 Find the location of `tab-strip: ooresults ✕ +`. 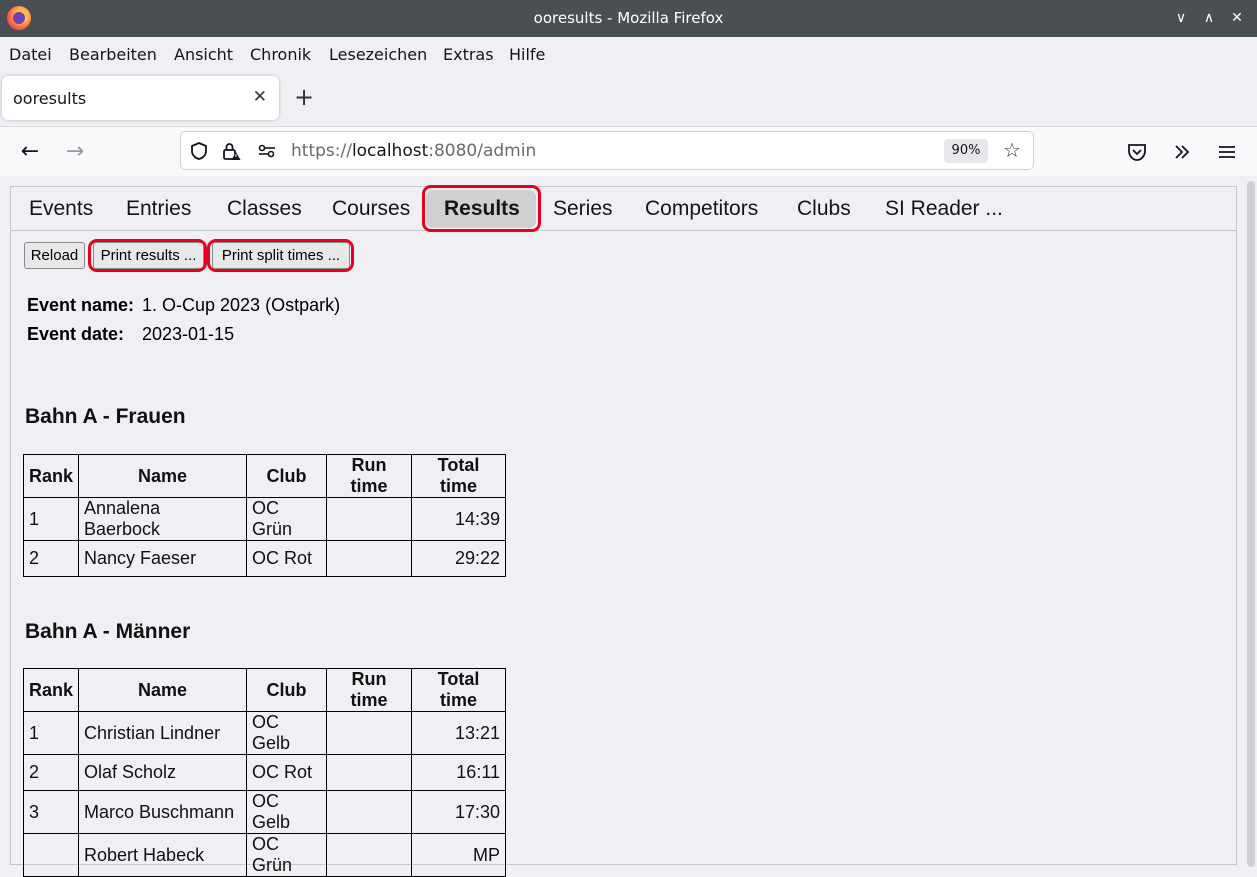

tab-strip: ooresults ✕ + is located at coordinates (628, 99).